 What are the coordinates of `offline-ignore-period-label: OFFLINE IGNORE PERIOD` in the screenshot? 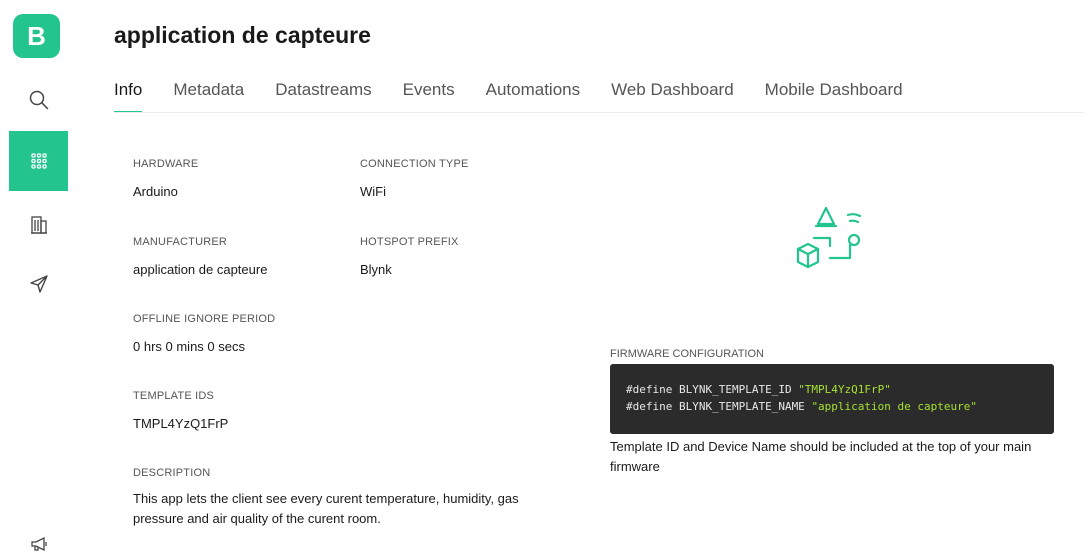 It's located at (204, 319).